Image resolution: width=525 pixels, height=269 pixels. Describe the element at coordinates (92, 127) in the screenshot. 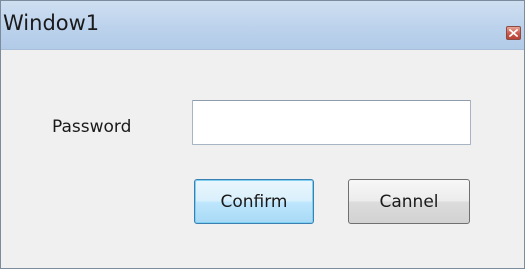

I see `password-label: Password` at that location.